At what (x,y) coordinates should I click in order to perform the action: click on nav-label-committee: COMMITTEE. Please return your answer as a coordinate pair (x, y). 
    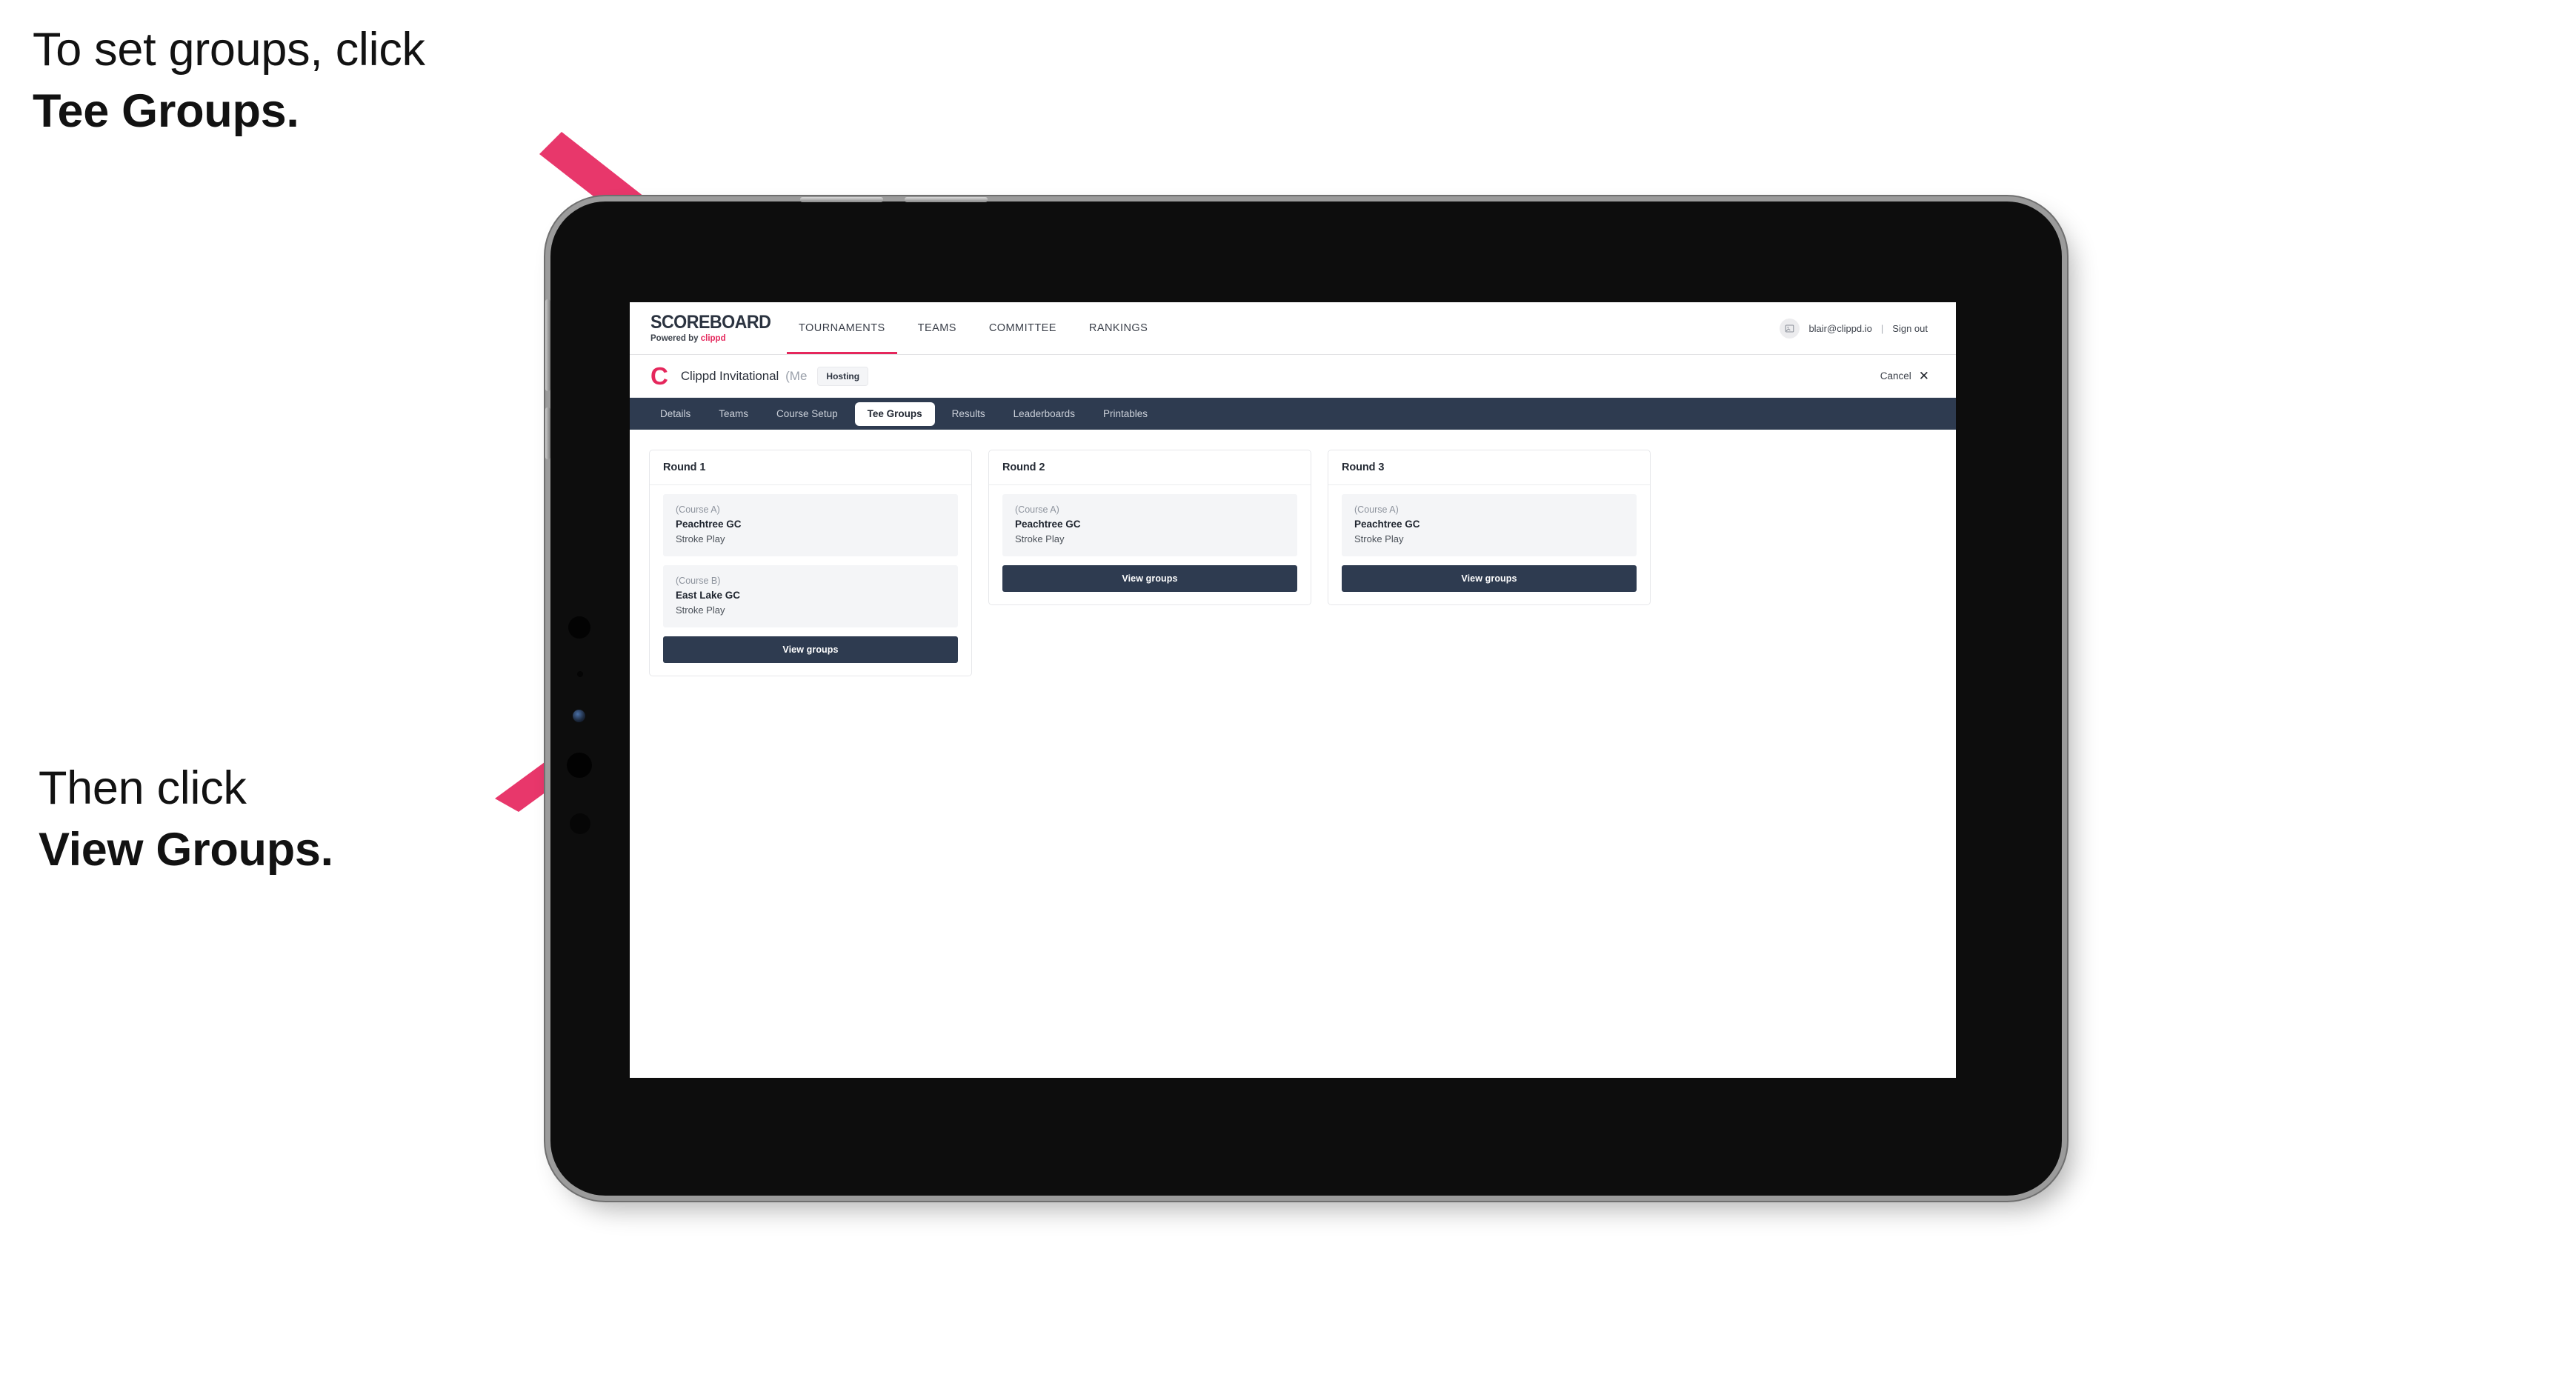
    Looking at the image, I should click on (1022, 328).